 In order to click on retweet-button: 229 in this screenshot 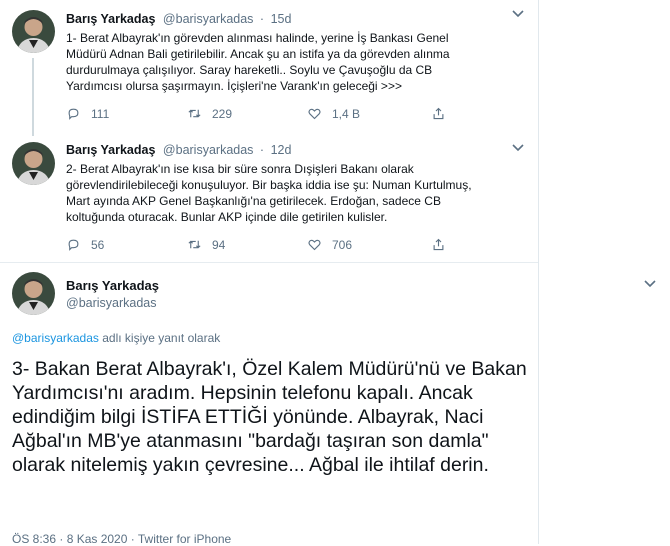, I will do `click(209, 113)`.